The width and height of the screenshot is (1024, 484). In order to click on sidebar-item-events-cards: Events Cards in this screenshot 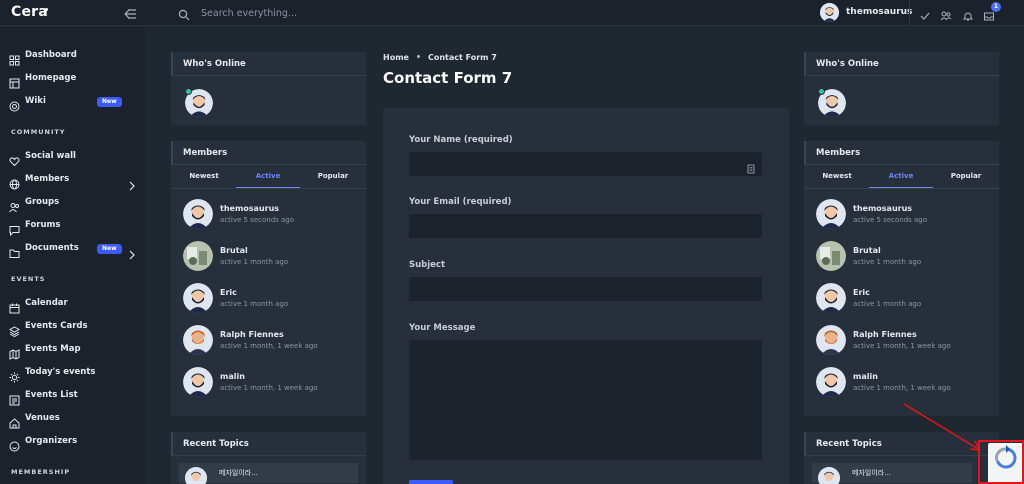, I will do `click(72, 328)`.